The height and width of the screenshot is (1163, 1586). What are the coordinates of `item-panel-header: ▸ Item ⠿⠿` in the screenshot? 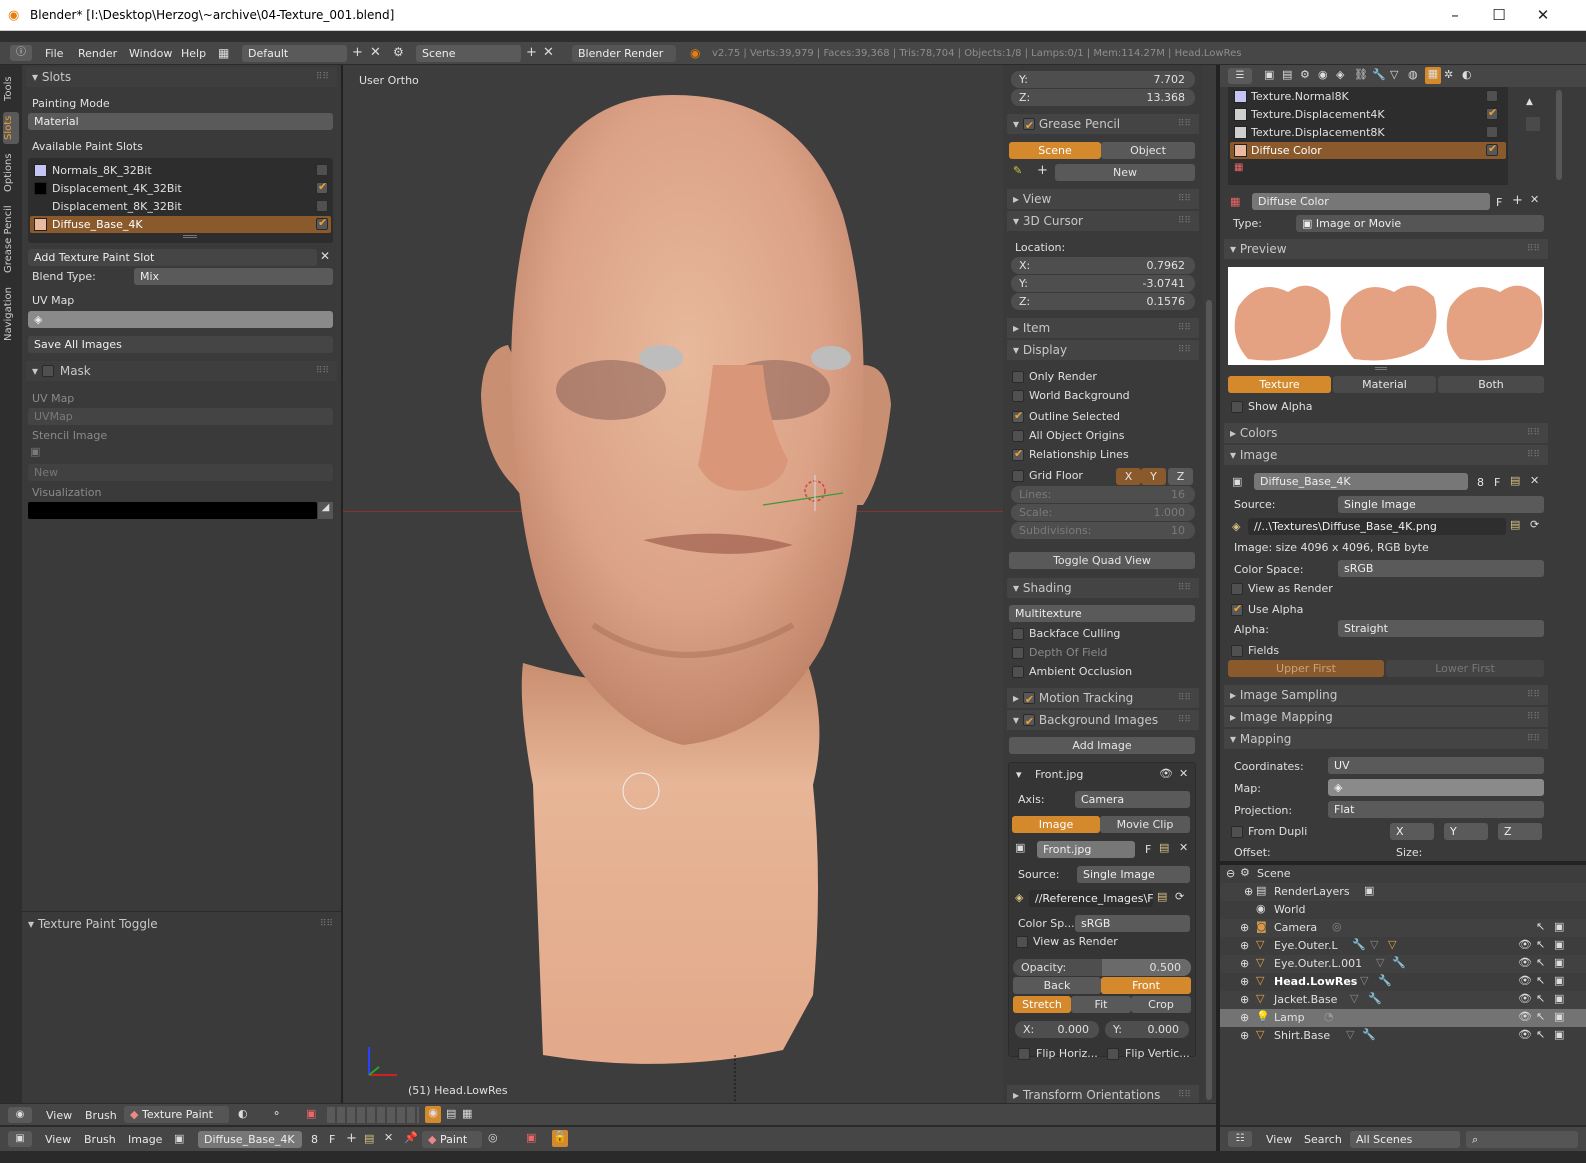 It's located at (1103, 328).